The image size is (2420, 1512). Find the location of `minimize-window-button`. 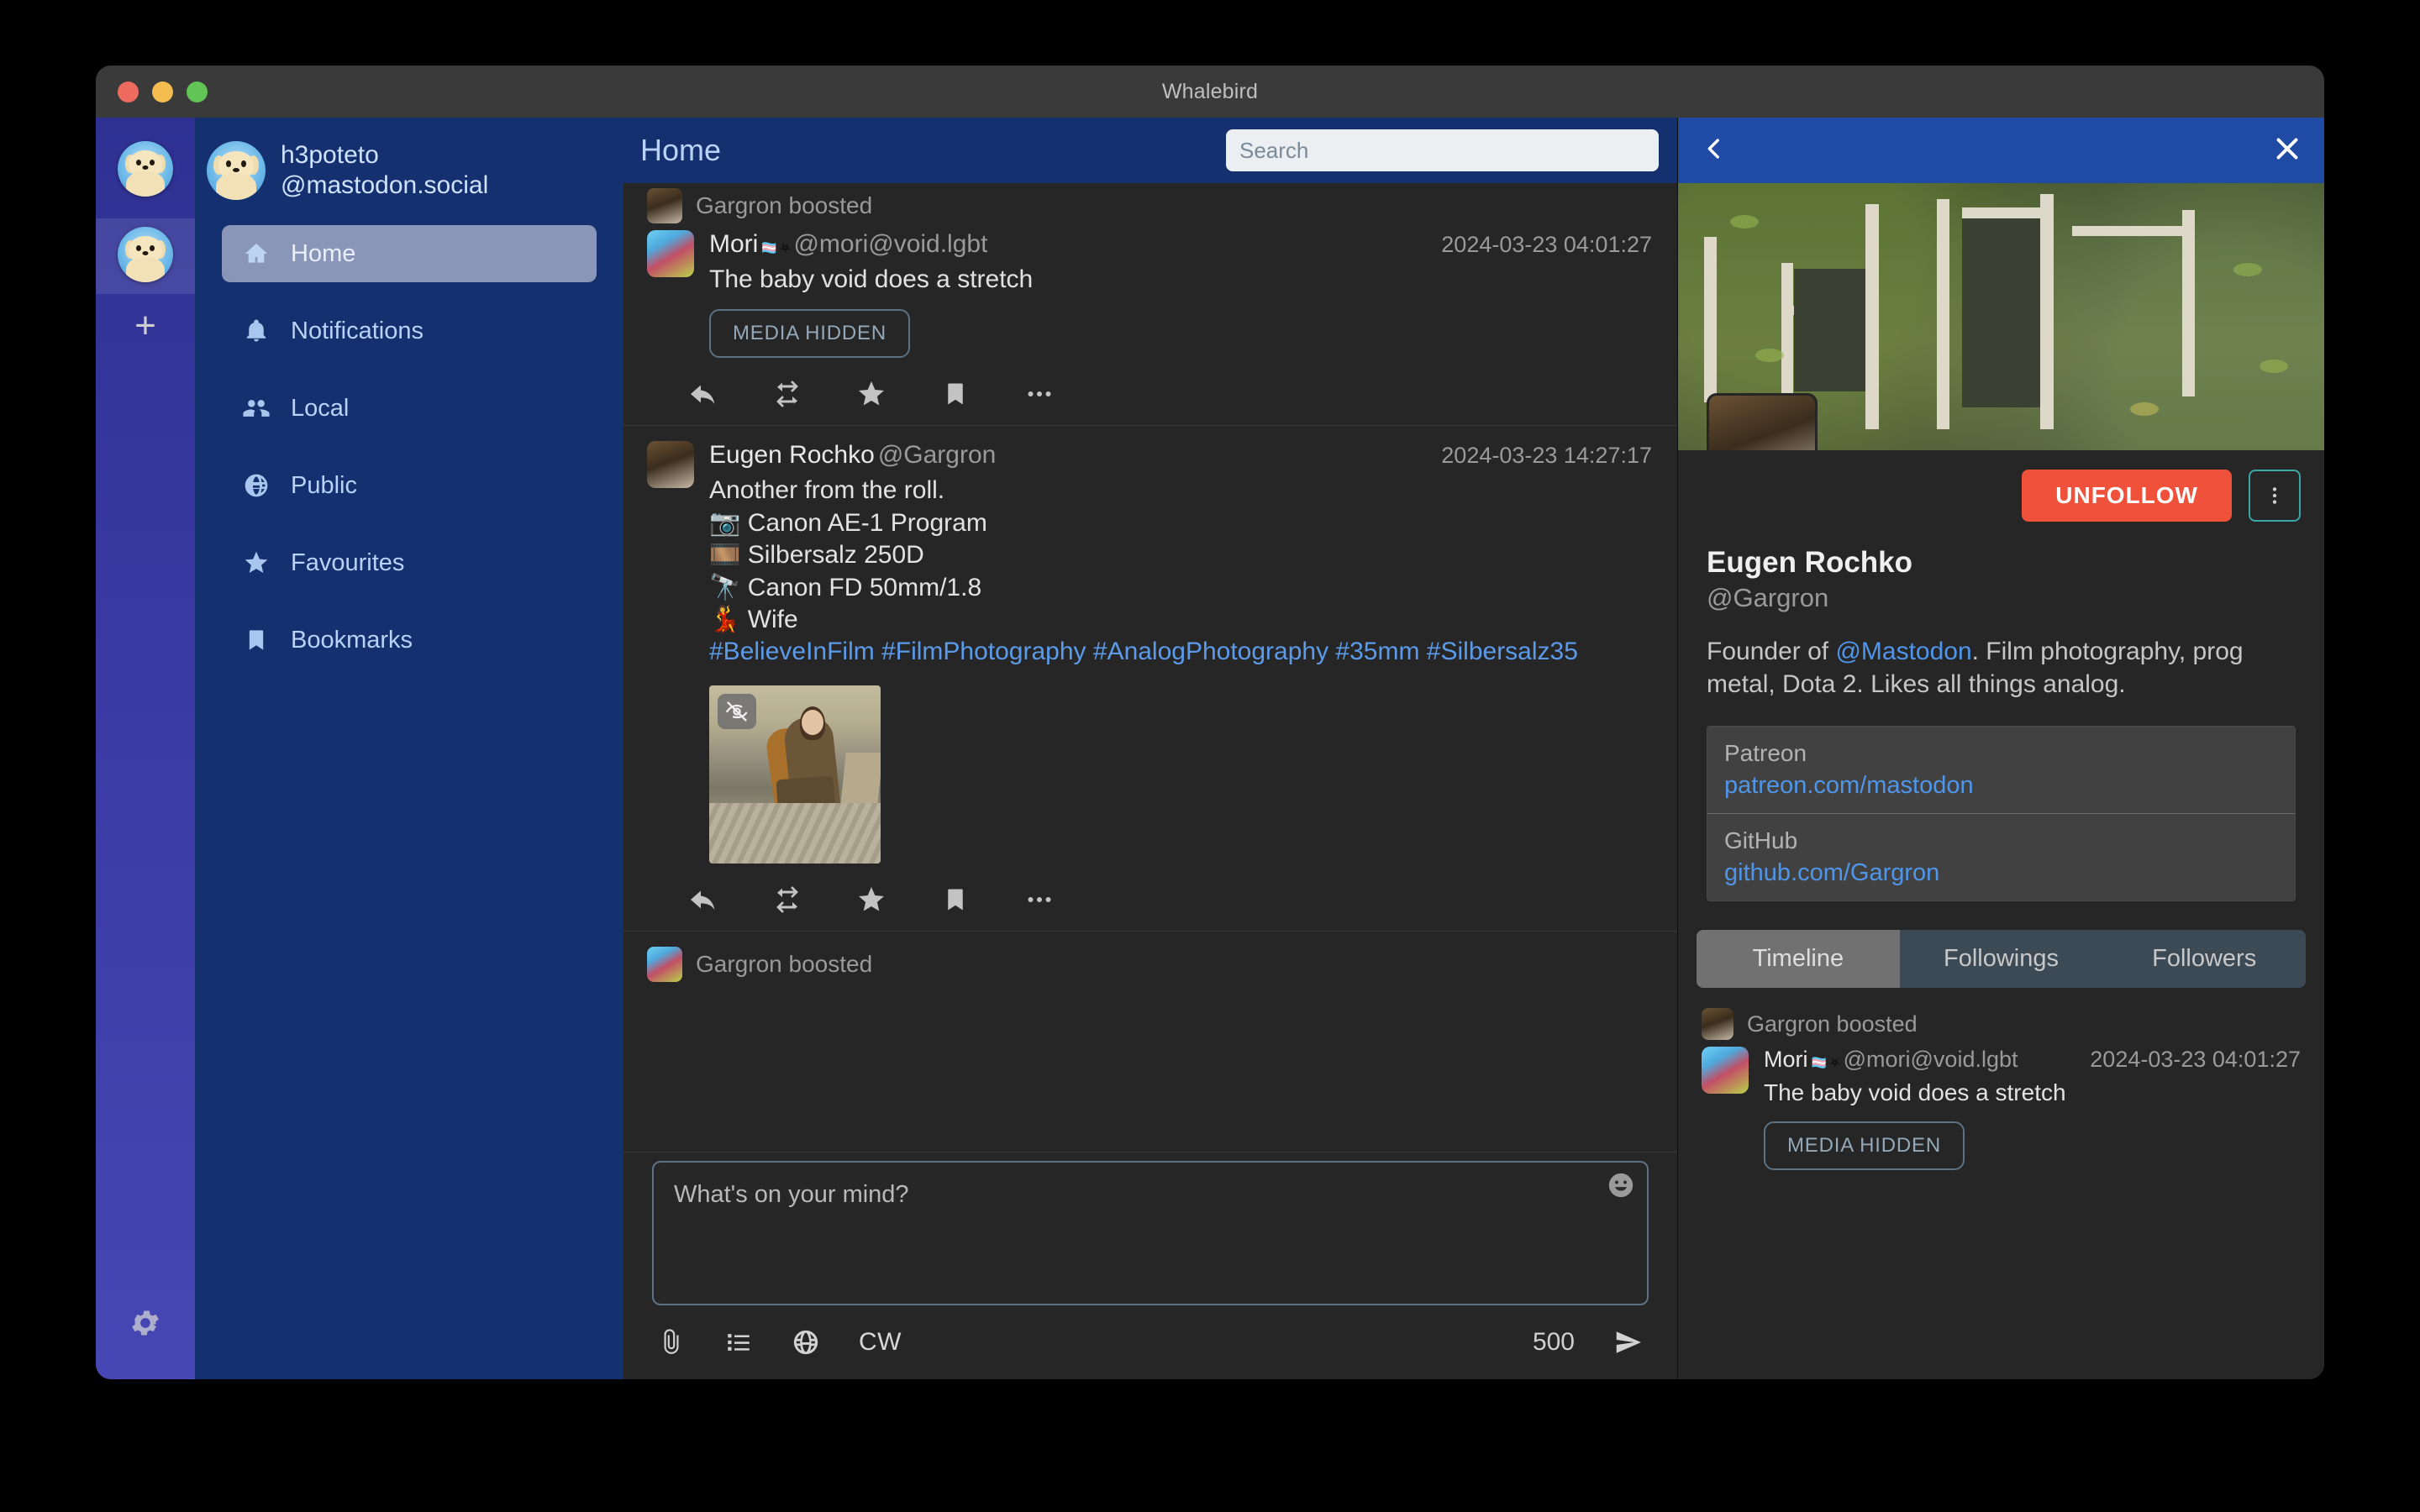

minimize-window-button is located at coordinates (162, 91).